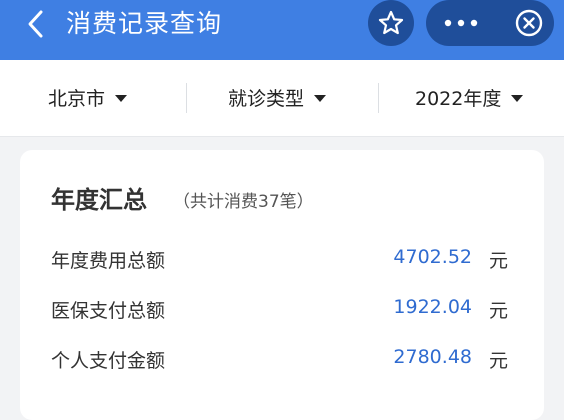 This screenshot has width=564, height=420. I want to click on personal-paid-label: 个人支付金额, so click(108, 361).